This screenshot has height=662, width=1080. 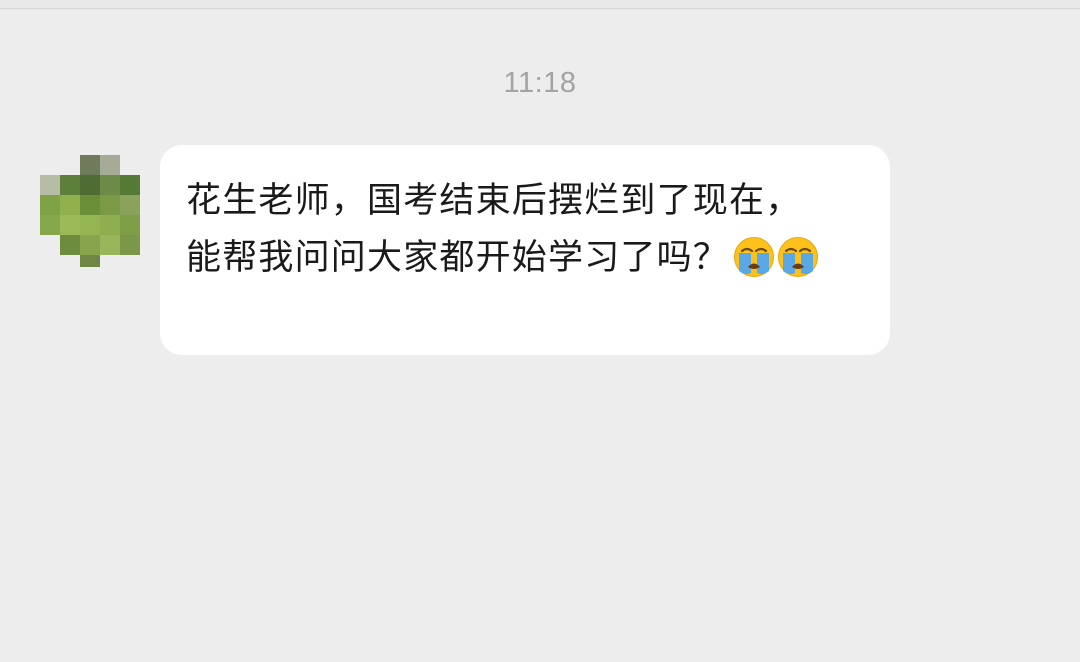 I want to click on message-text: 花生老师，国考结束后摆烂到了现在，能帮我问问大家都开始学习了吗？, so click(x=511, y=230).